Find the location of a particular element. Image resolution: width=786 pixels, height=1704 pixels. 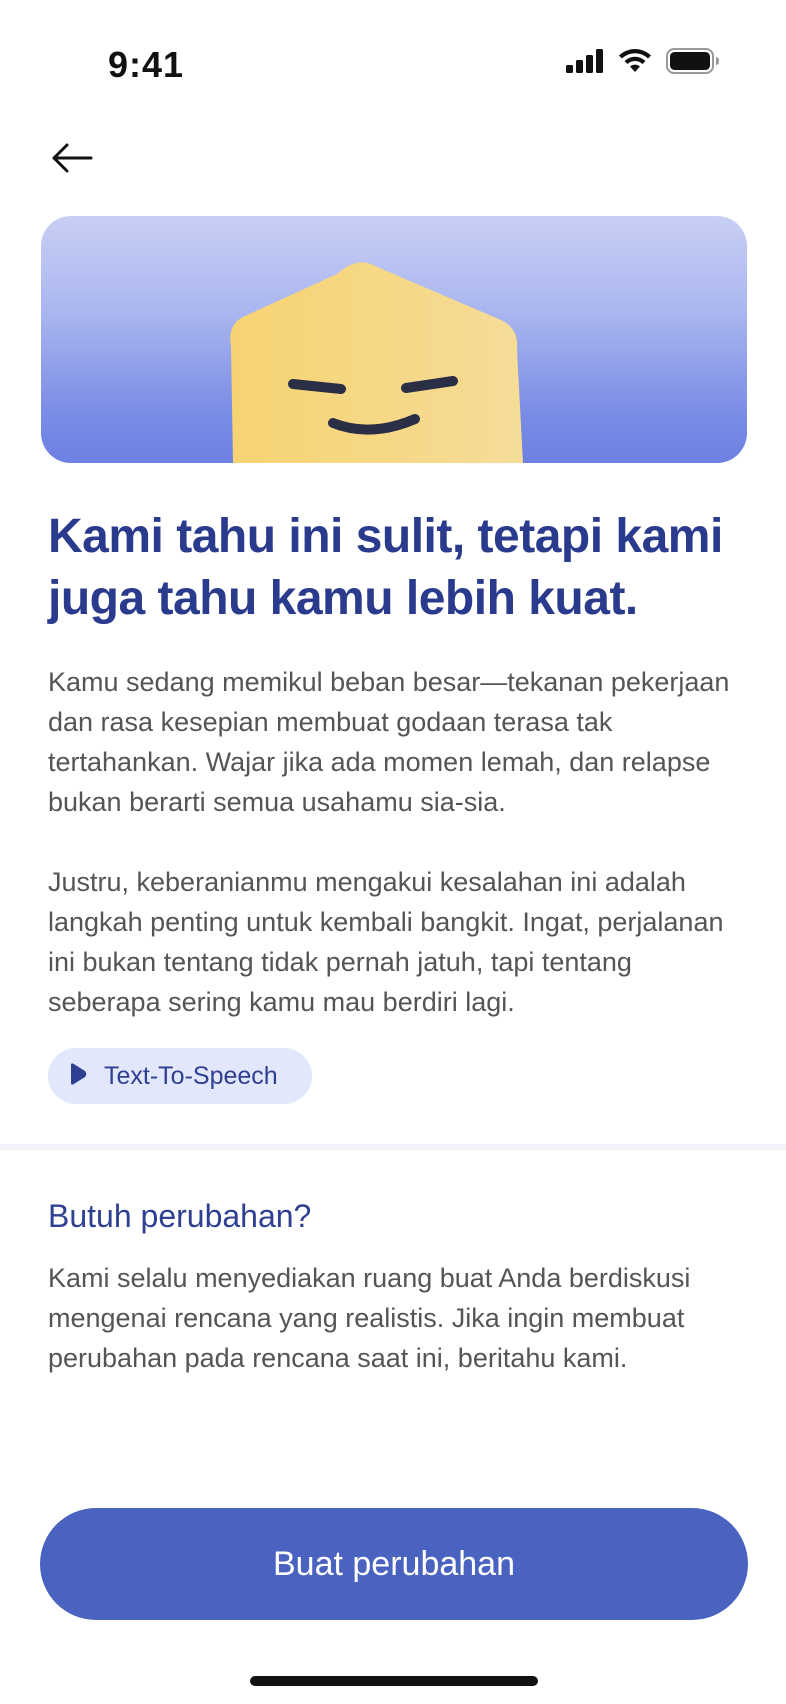

home-indicator is located at coordinates (394, 1681).